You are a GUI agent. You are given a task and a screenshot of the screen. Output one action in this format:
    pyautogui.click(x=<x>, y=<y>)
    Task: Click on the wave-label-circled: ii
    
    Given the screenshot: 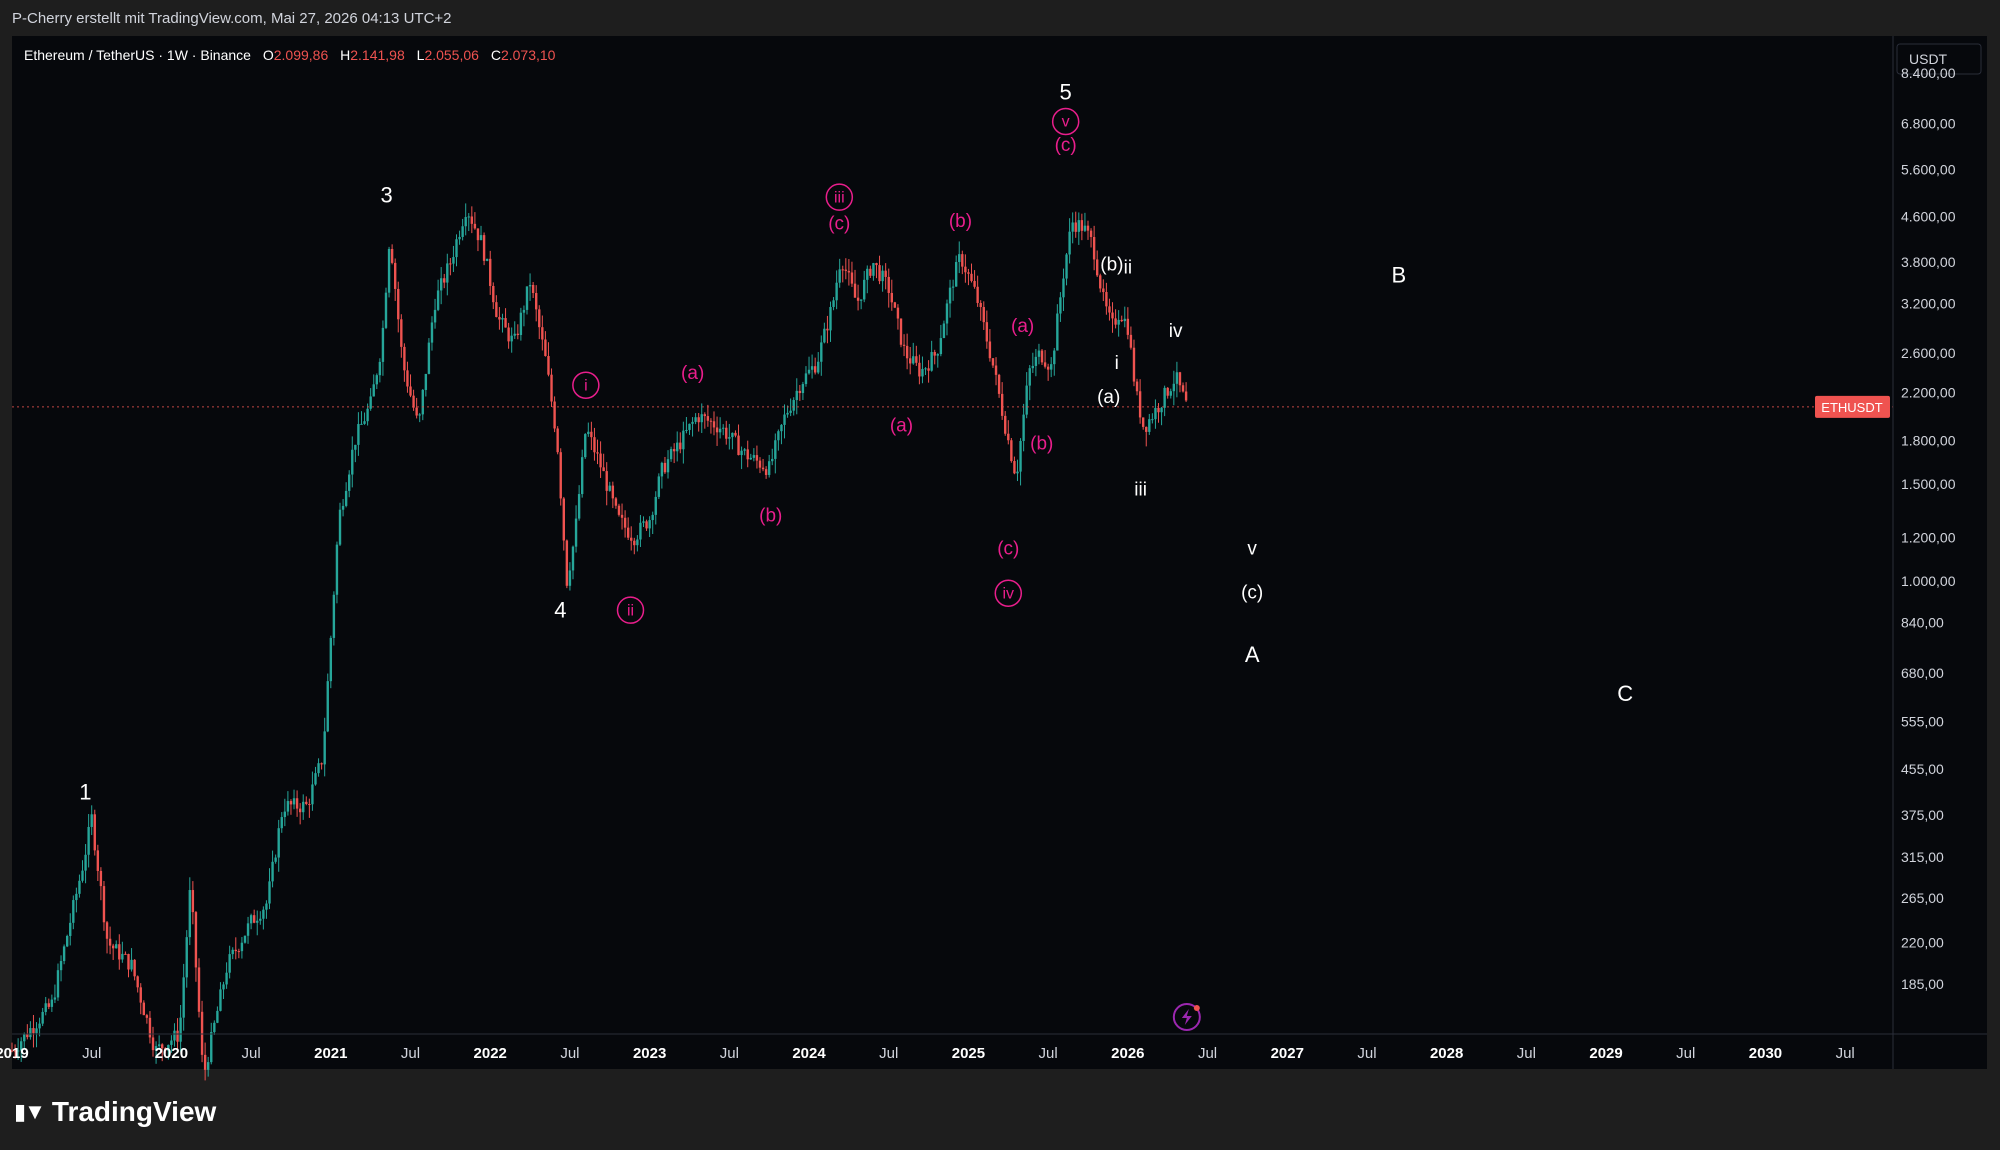 What is the action you would take?
    pyautogui.click(x=630, y=610)
    